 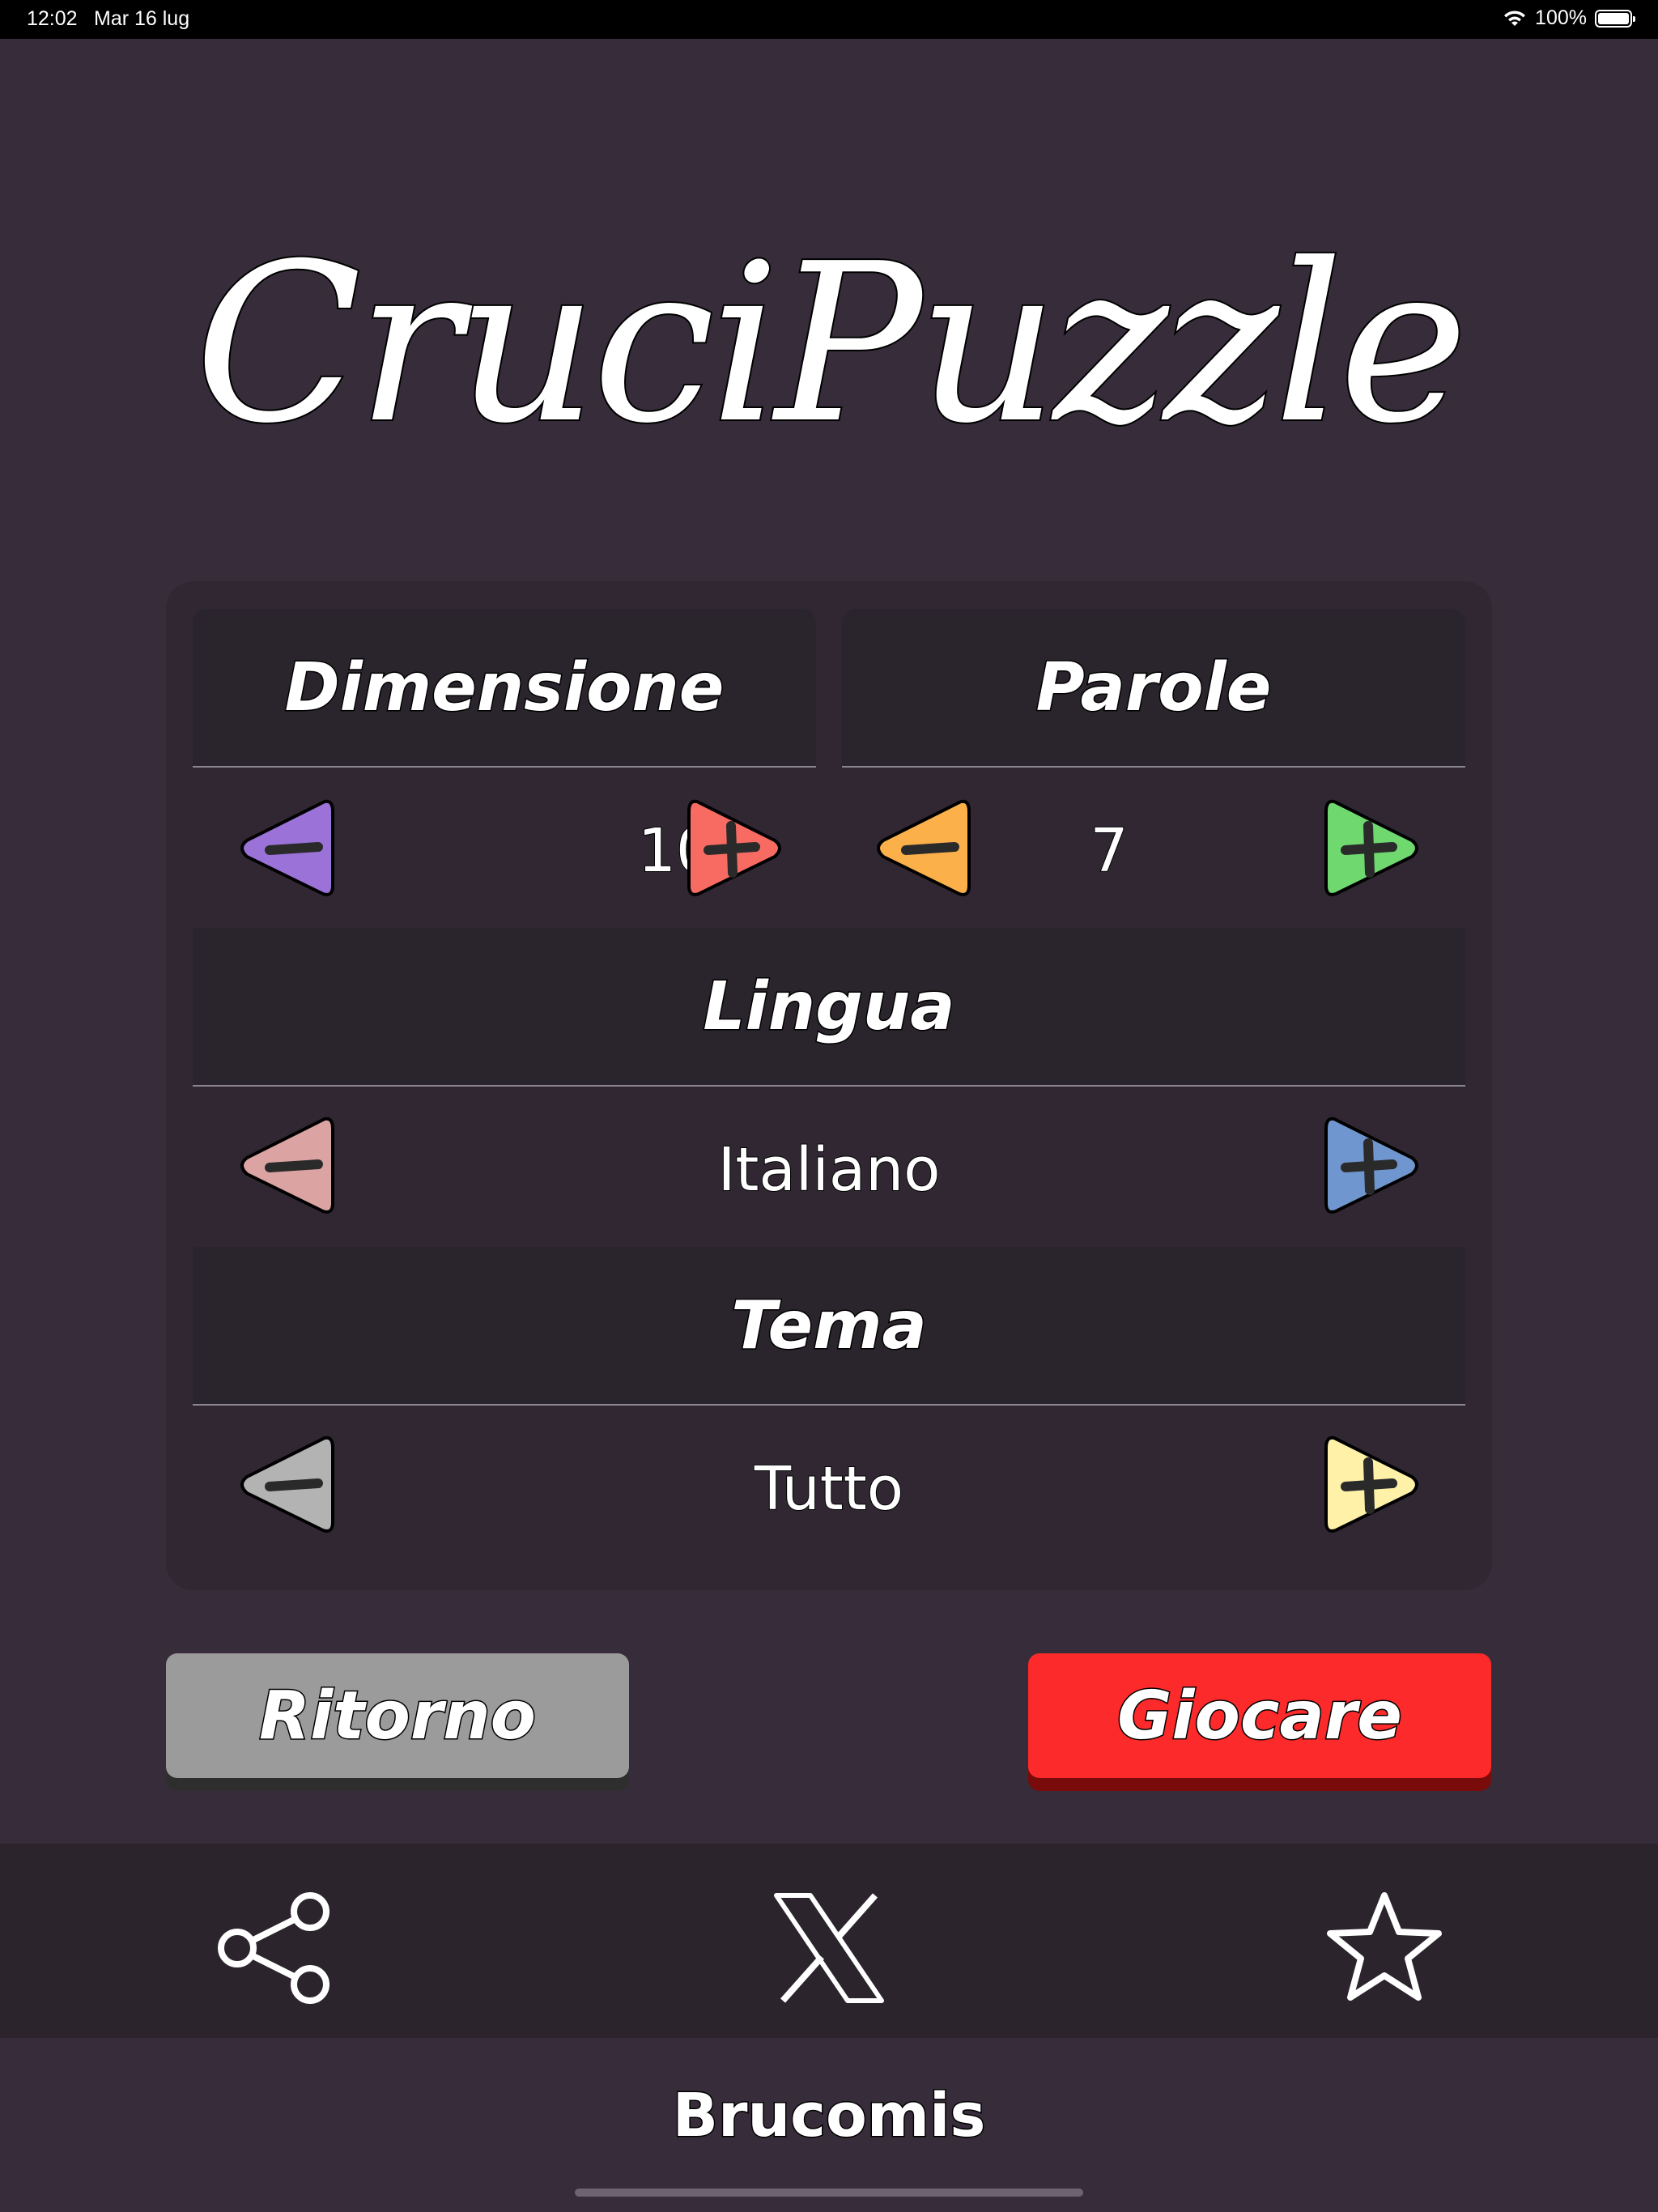 I want to click on parole-increase-button, so click(x=1371, y=848).